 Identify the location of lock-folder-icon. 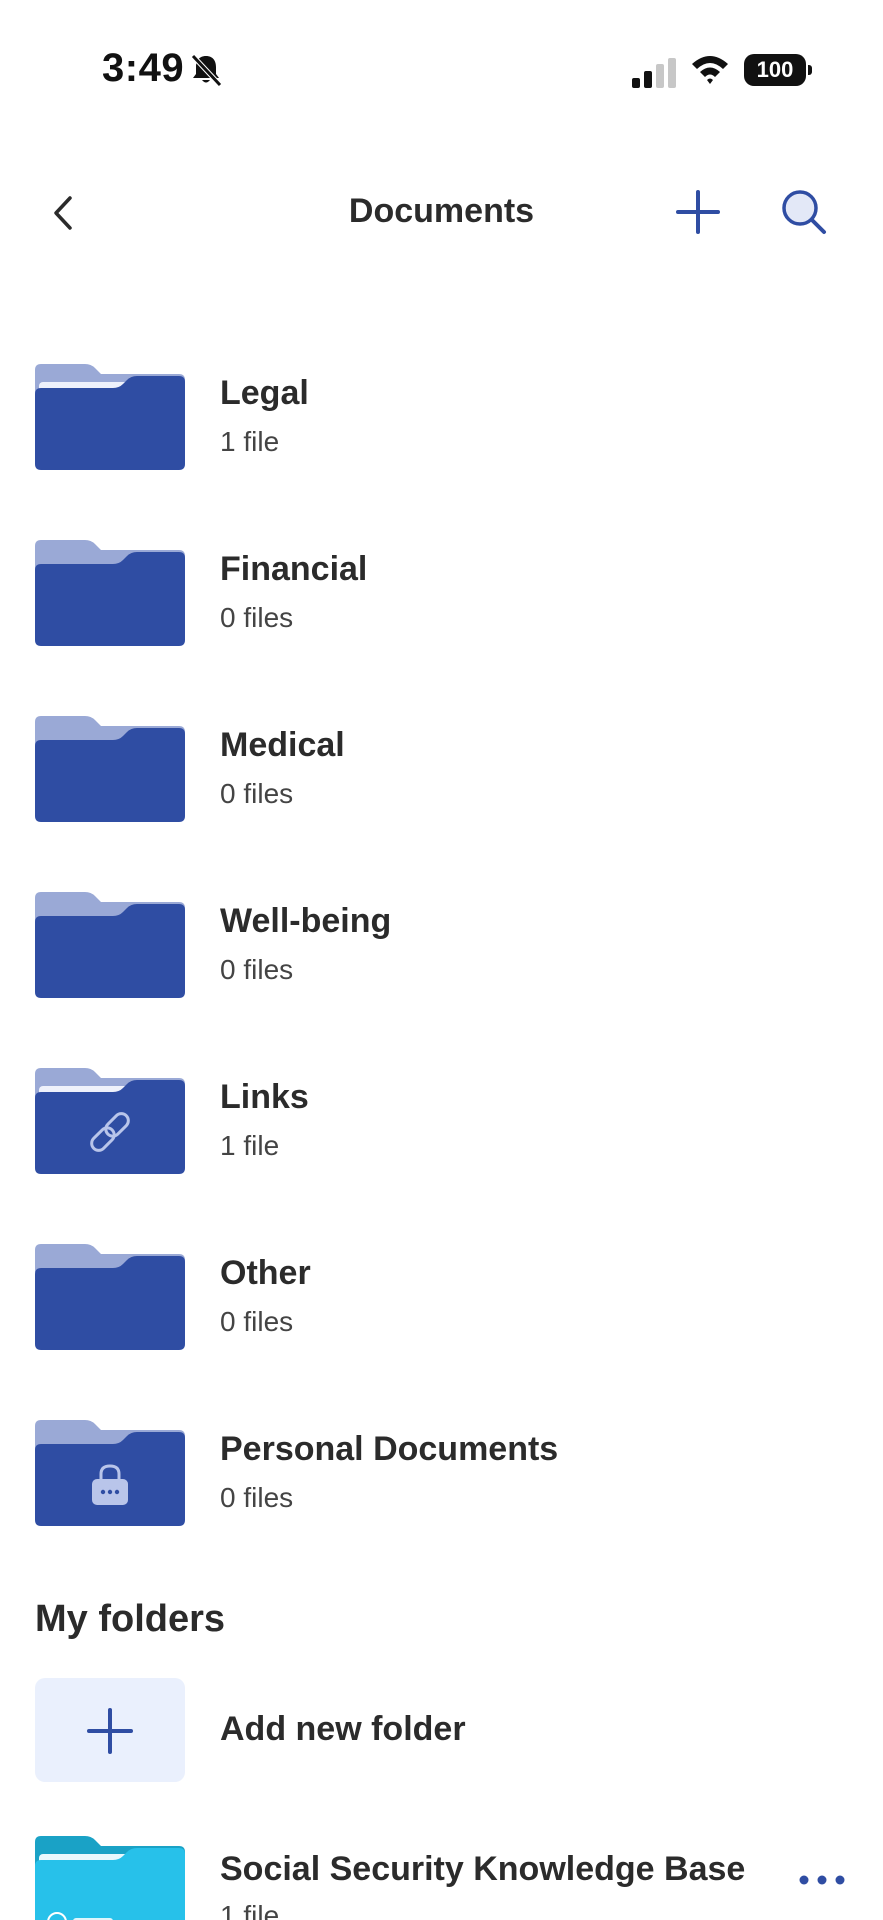
(110, 1473).